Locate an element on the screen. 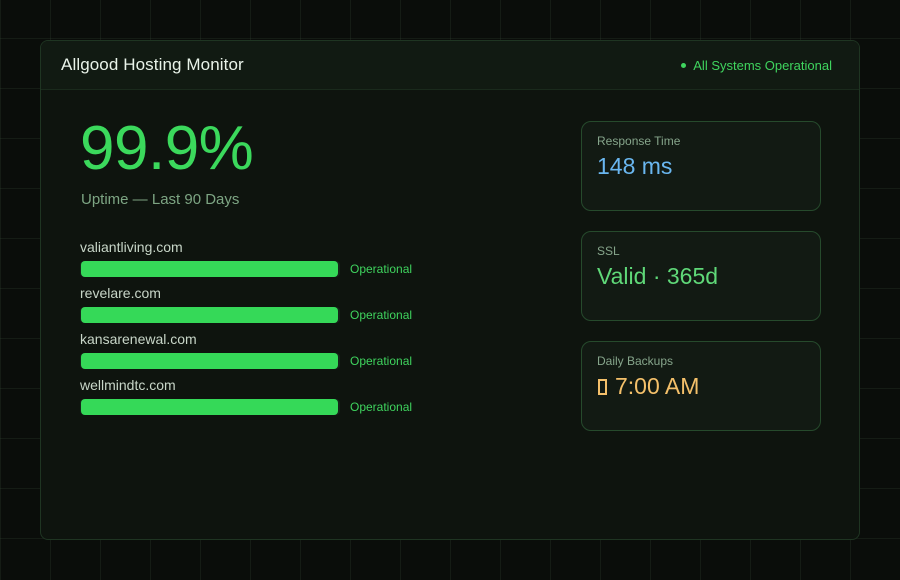 The image size is (900, 580). daily-backups-row: 7:00 AM is located at coordinates (701, 386).